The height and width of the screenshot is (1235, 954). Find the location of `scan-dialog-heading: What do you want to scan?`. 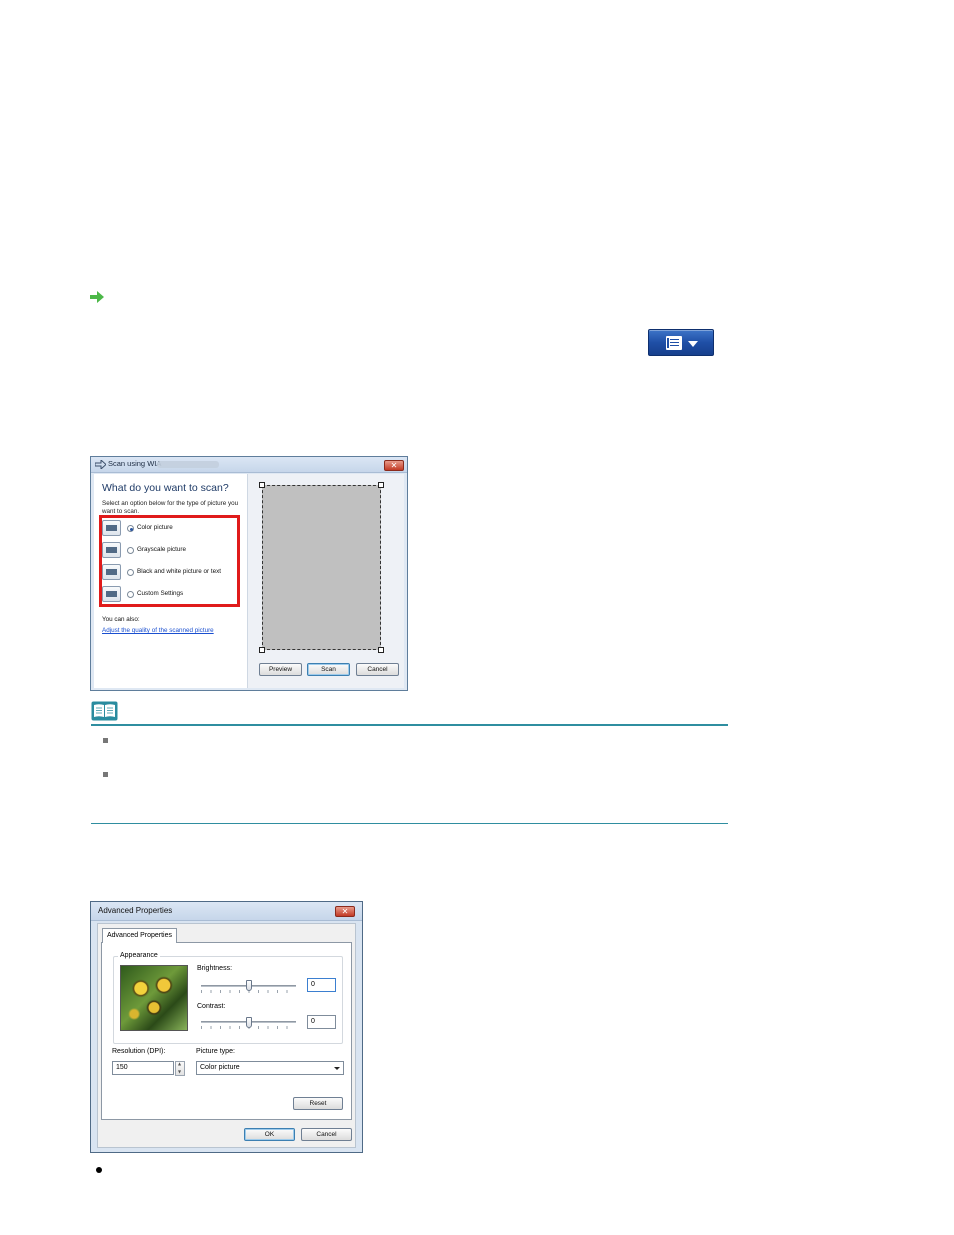

scan-dialog-heading: What do you want to scan? is located at coordinates (165, 488).